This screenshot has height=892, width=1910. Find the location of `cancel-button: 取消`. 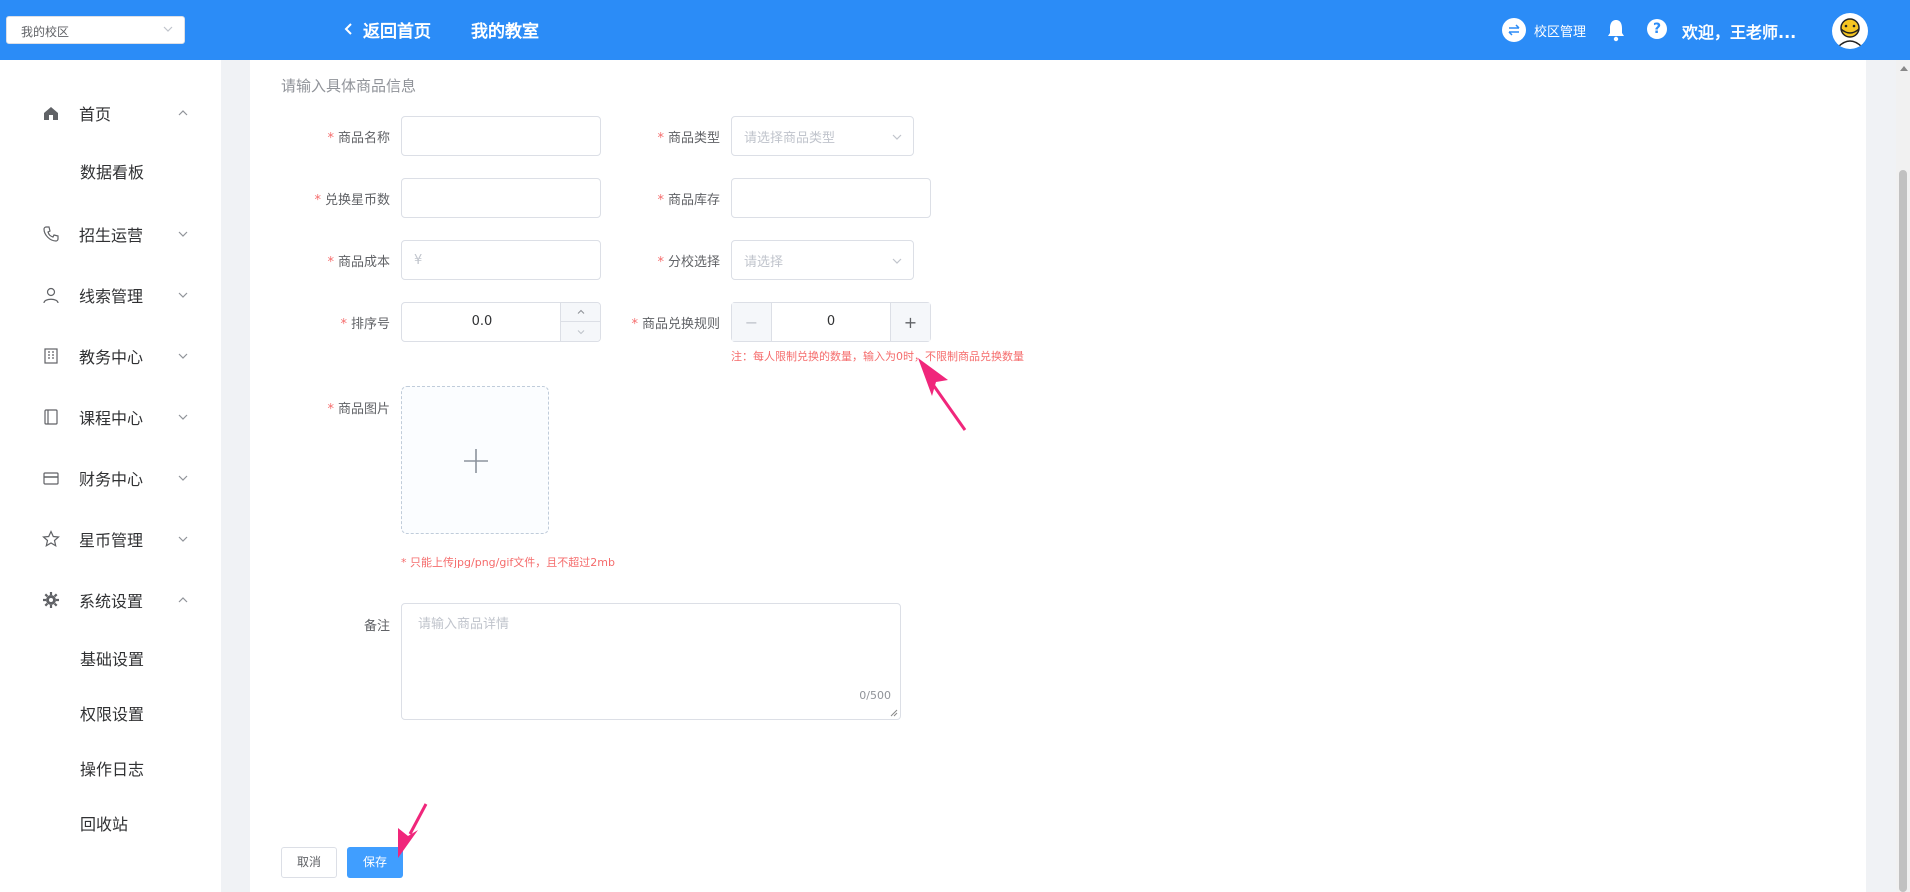

cancel-button: 取消 is located at coordinates (309, 862).